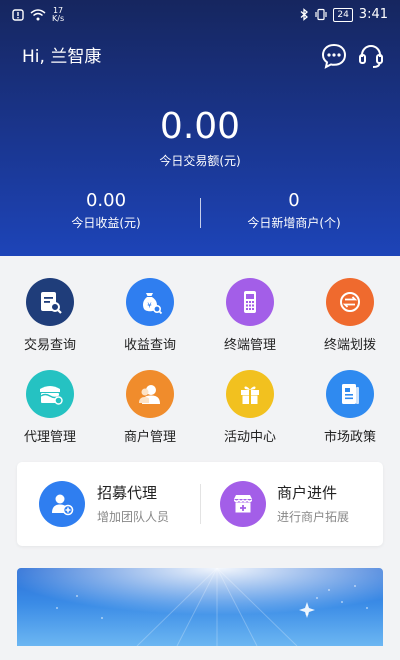 The image size is (400, 660). What do you see at coordinates (349, 345) in the screenshot?
I see `grid-label: 终端划拨` at bounding box center [349, 345].